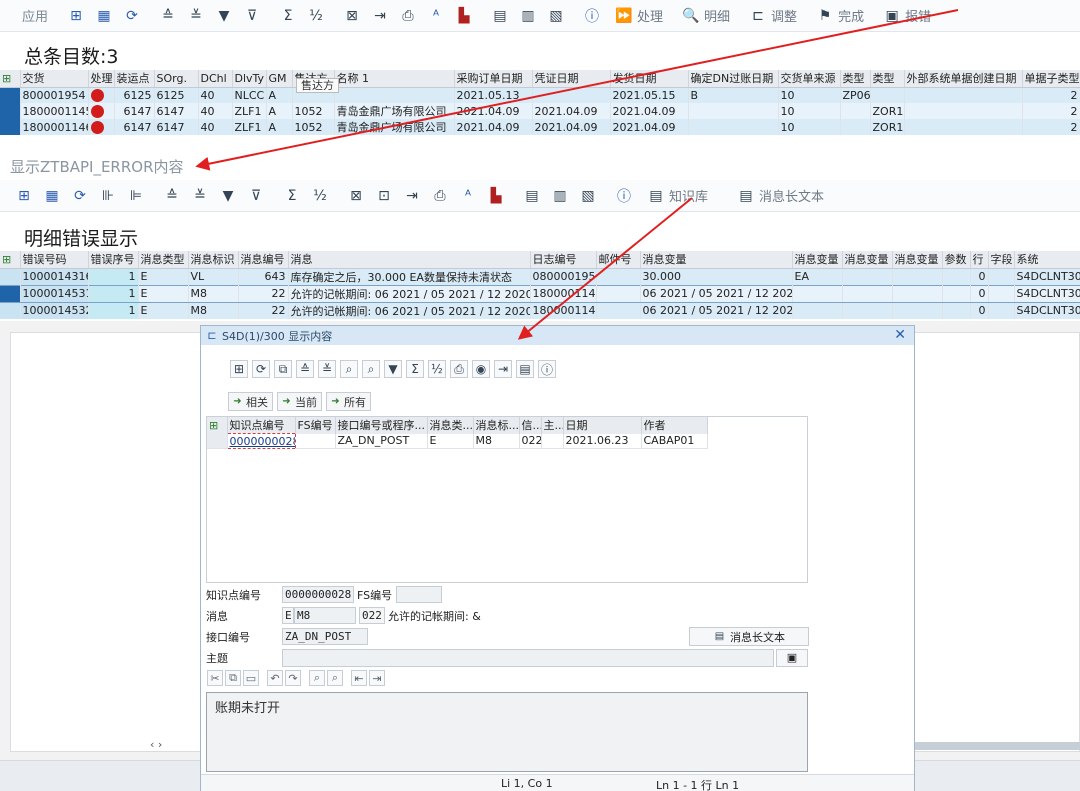 This screenshot has width=1080, height=791. I want to click on col-header: 邮件号, so click(618, 260).